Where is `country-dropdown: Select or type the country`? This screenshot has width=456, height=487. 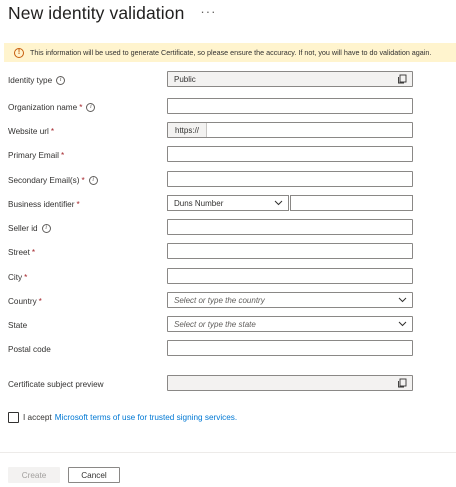 country-dropdown: Select or type the country is located at coordinates (290, 300).